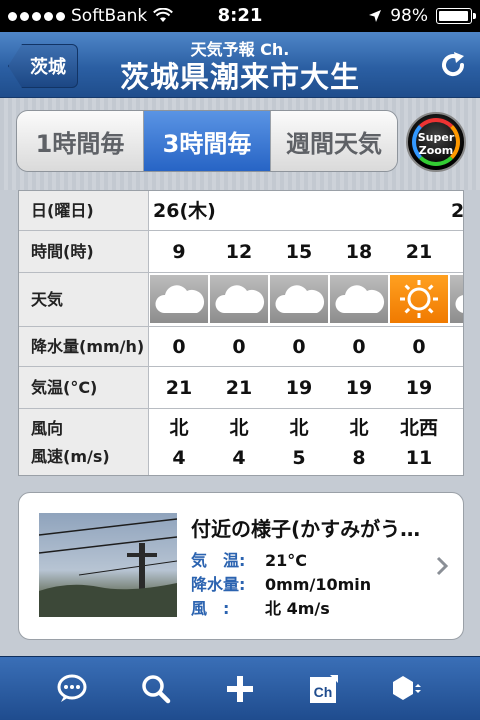  Describe the element at coordinates (359, 251) in the screenshot. I see `time-cell: 18` at that location.